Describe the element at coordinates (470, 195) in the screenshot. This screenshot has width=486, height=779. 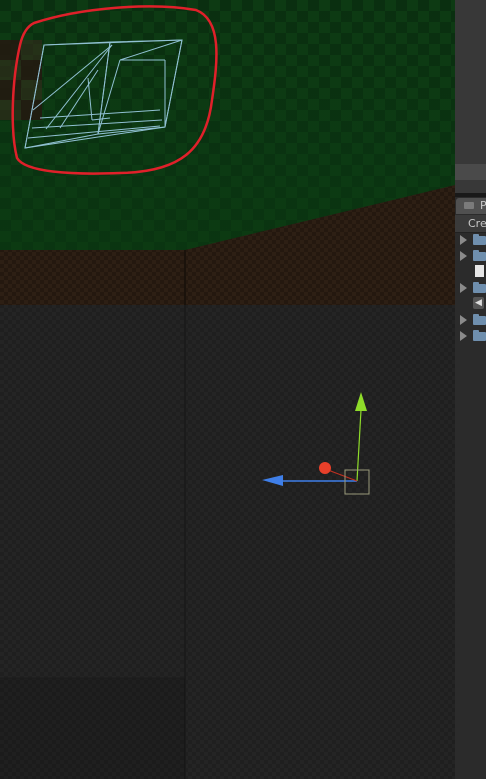
I see `panel-divider` at that location.